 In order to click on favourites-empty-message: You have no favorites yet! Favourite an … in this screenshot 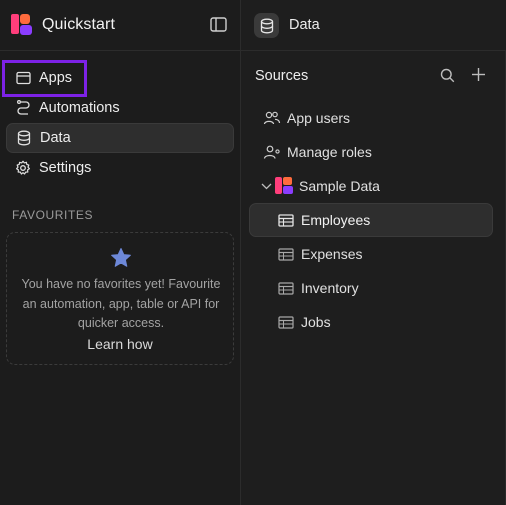, I will do `click(121, 303)`.